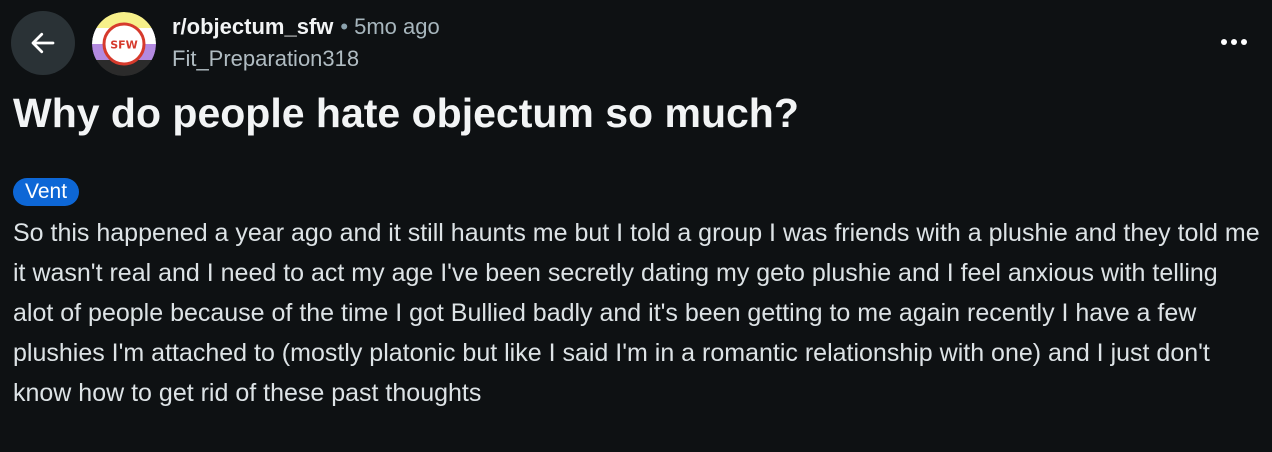 The height and width of the screenshot is (452, 1272). What do you see at coordinates (265, 59) in the screenshot?
I see `author-link: Fit_Preparation318` at bounding box center [265, 59].